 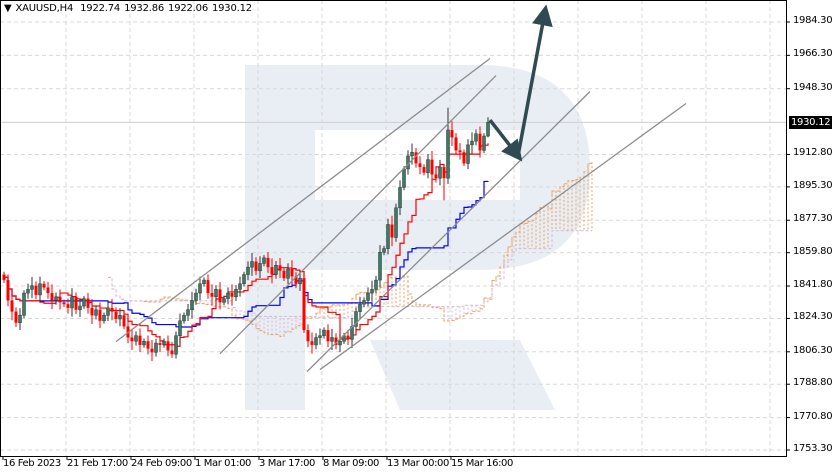 What do you see at coordinates (482, 463) in the screenshot?
I see `x-axis-label: 15 Mar 16:00` at bounding box center [482, 463].